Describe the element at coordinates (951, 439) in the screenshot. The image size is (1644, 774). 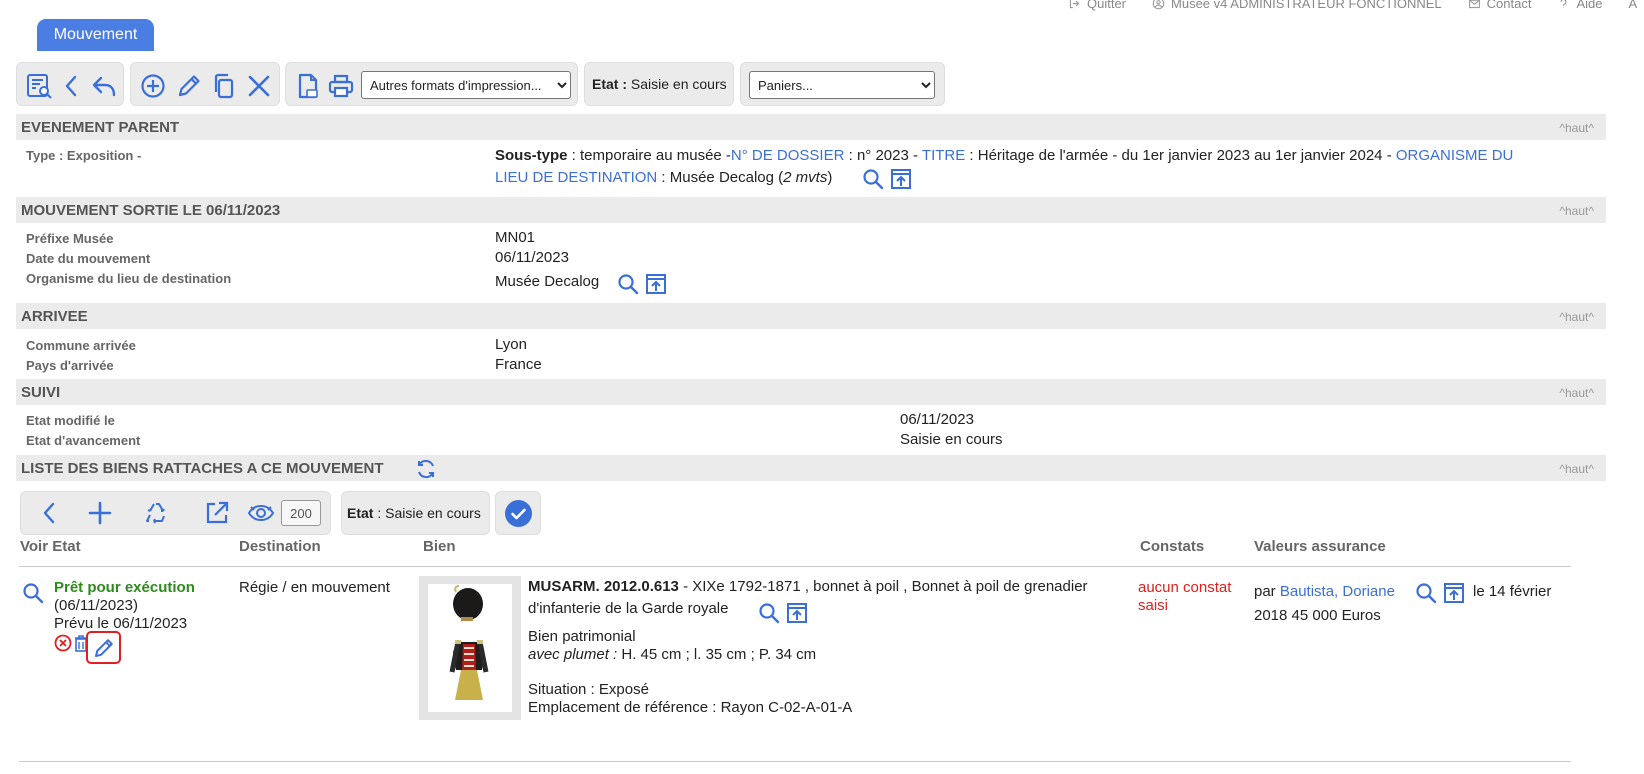
I see `suivi-value: Saisie en cours` at that location.